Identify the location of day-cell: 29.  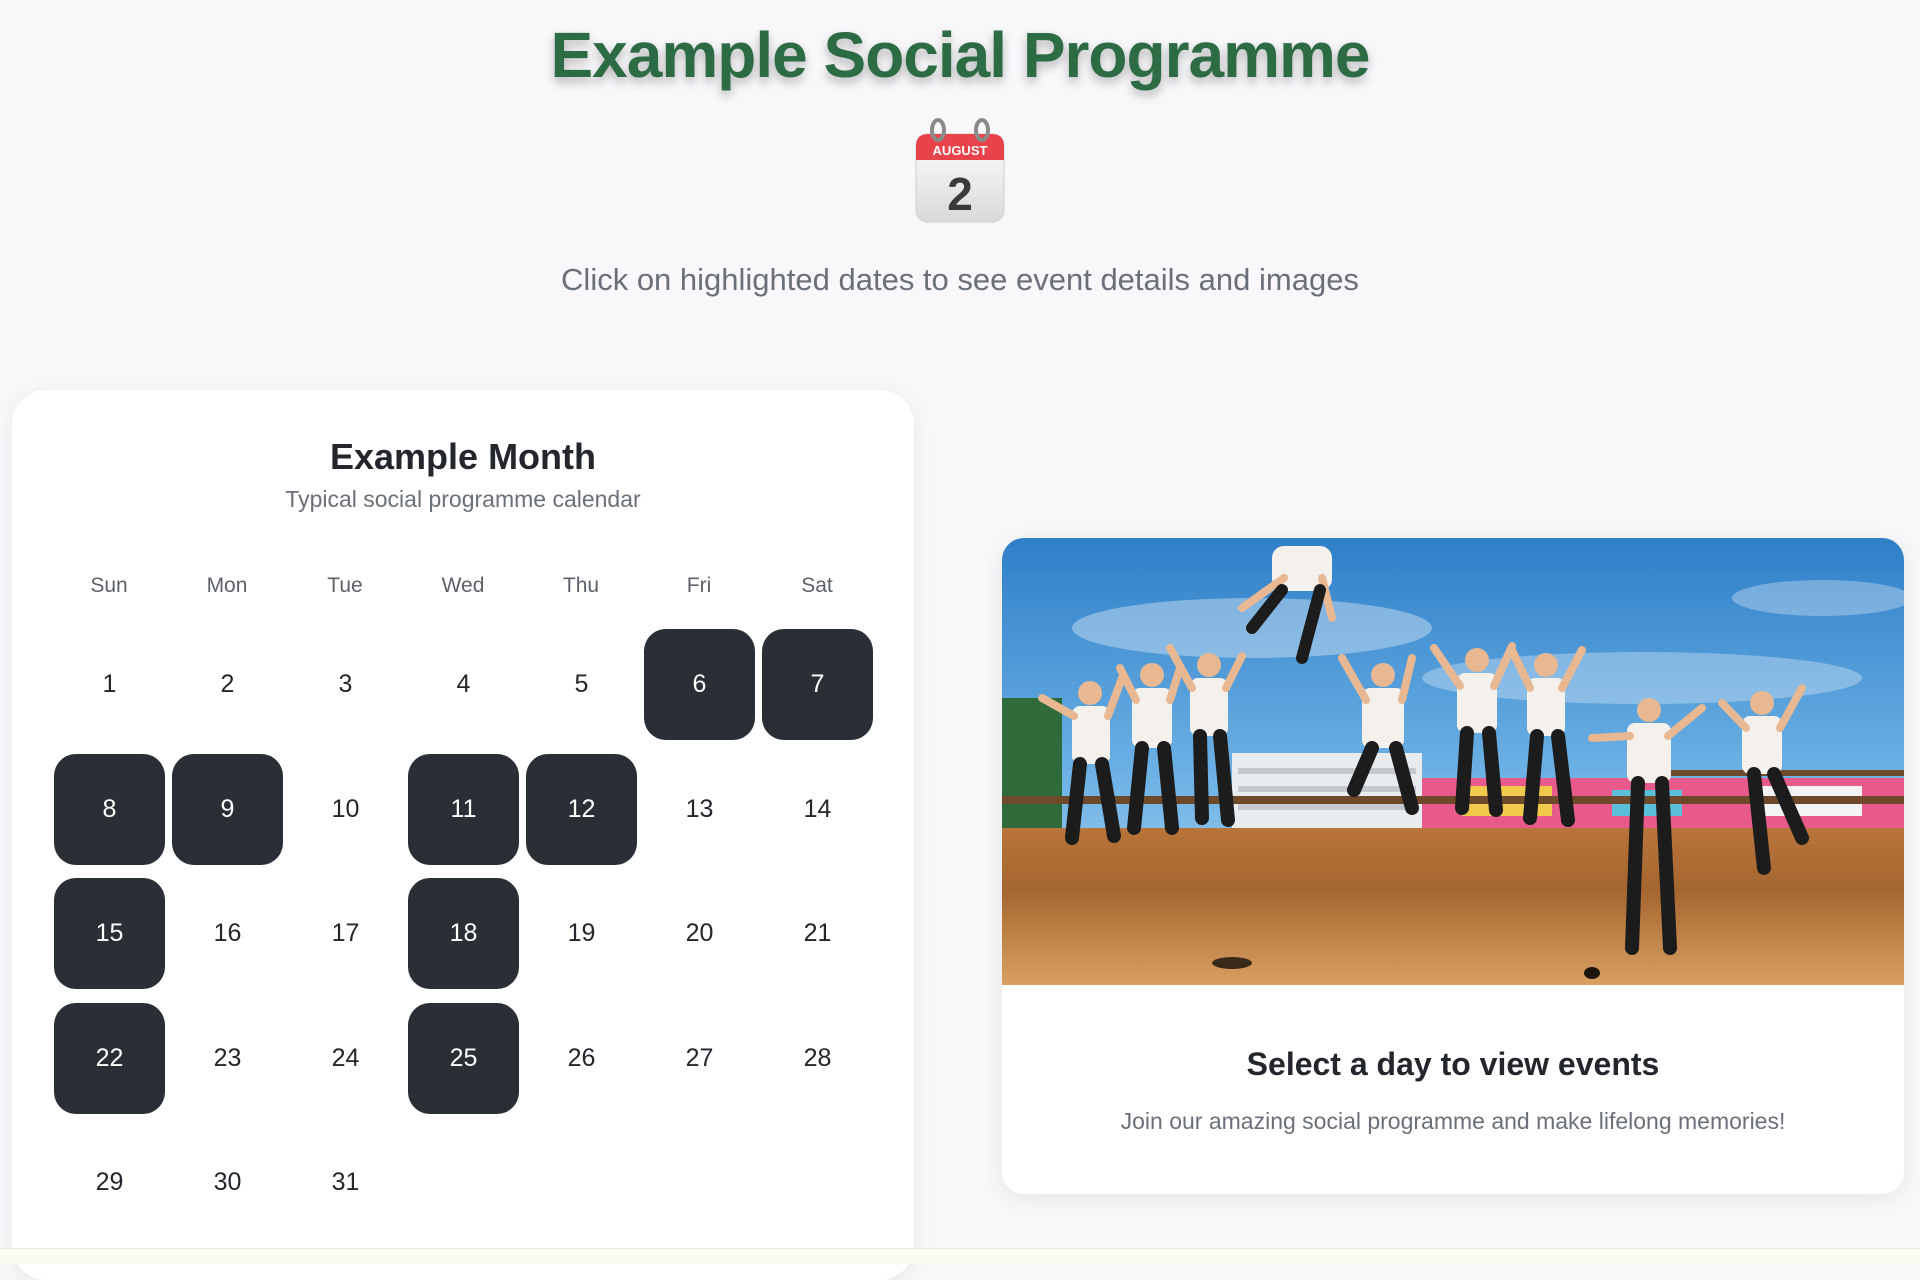
(109, 1182).